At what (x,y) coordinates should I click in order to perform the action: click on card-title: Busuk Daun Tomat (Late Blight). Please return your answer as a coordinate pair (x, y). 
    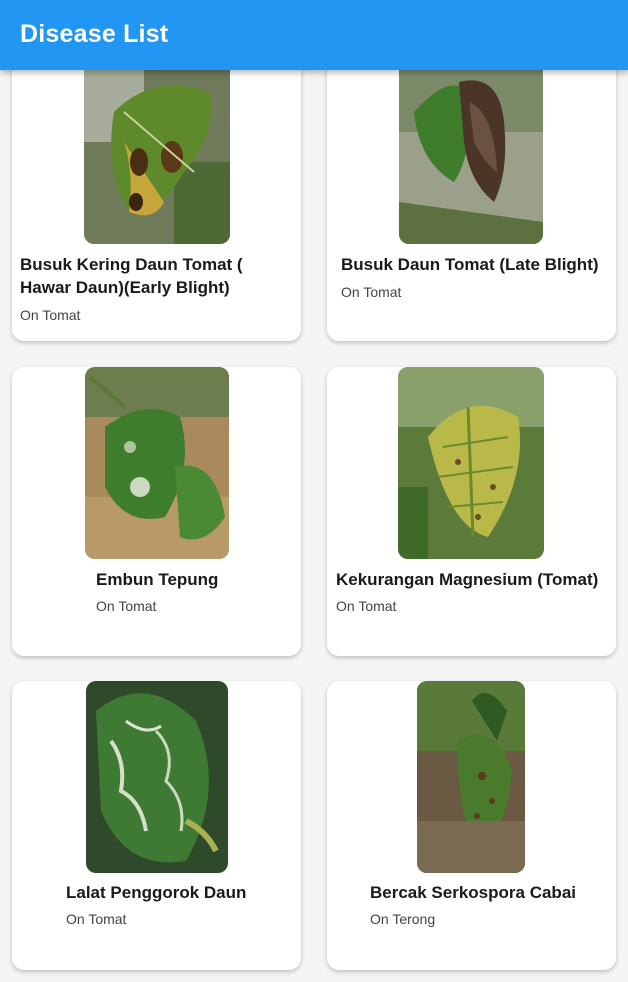
    Looking at the image, I should click on (470, 264).